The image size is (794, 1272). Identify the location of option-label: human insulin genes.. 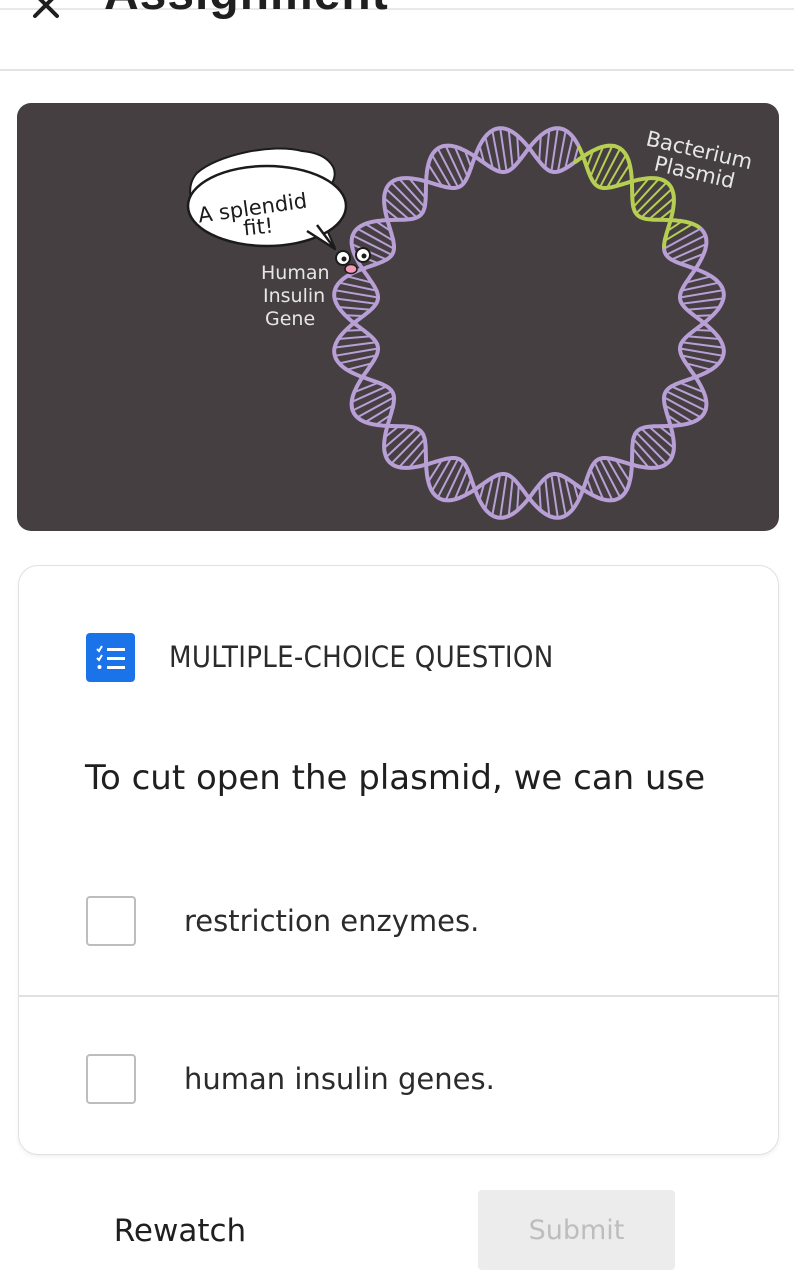
(339, 1079).